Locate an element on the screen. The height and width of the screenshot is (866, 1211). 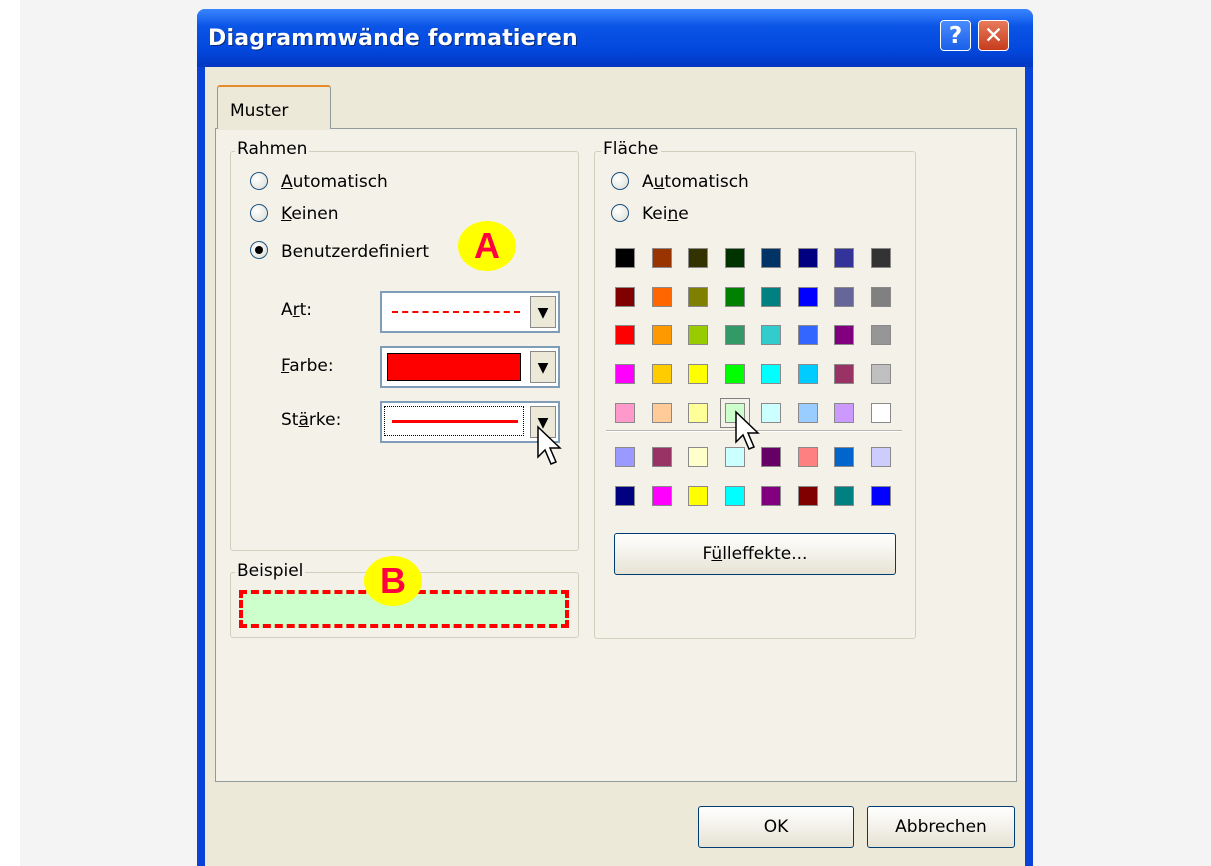
help-icon: ? is located at coordinates (955, 35).